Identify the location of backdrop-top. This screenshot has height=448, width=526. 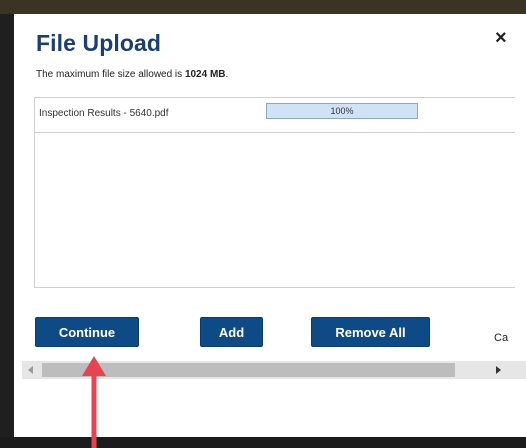
(263, 7).